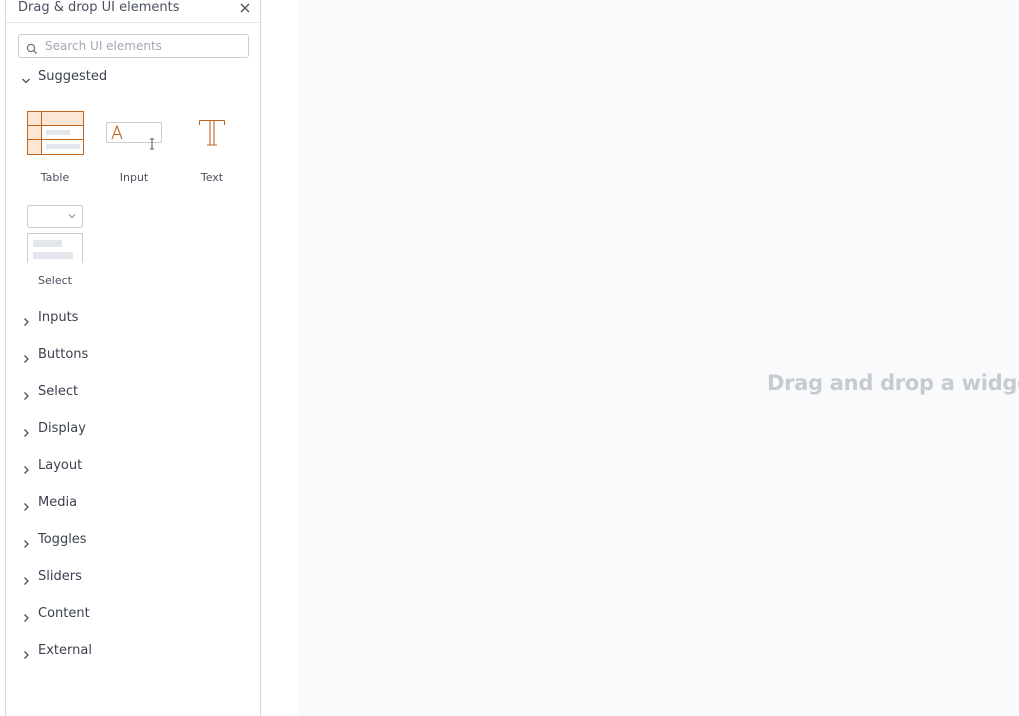 The height and width of the screenshot is (716, 1019). I want to click on widget-label: Input, so click(134, 177).